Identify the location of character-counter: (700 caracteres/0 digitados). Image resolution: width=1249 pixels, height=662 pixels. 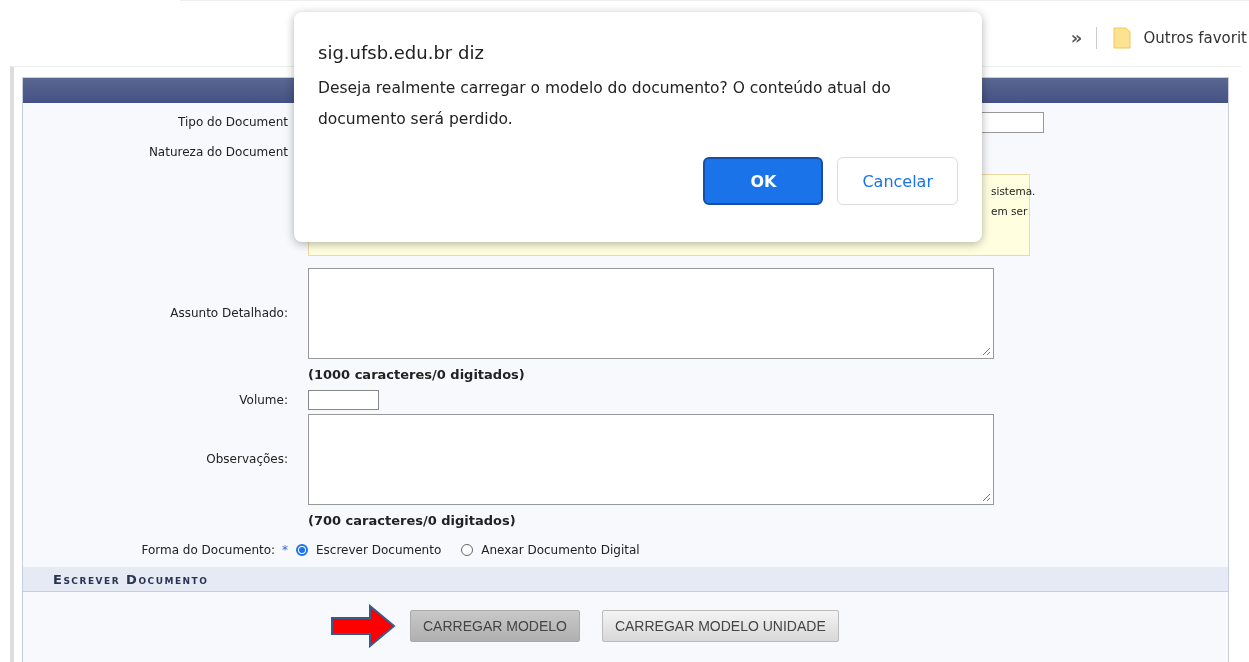
(412, 520).